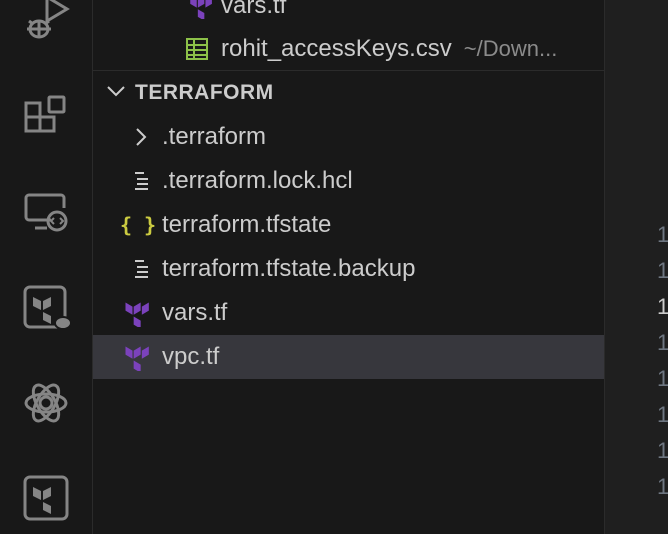  Describe the element at coordinates (46, 267) in the screenshot. I see `activity-bar` at that location.